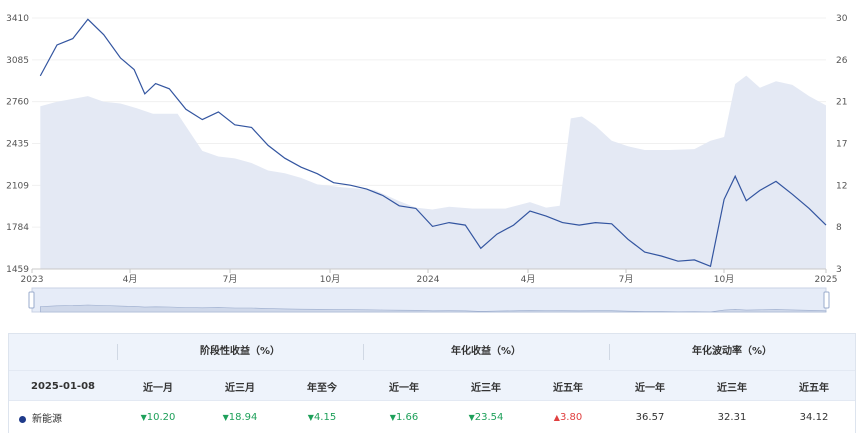 The image size is (864, 435). I want to click on header-col: 近三月, so click(240, 388).